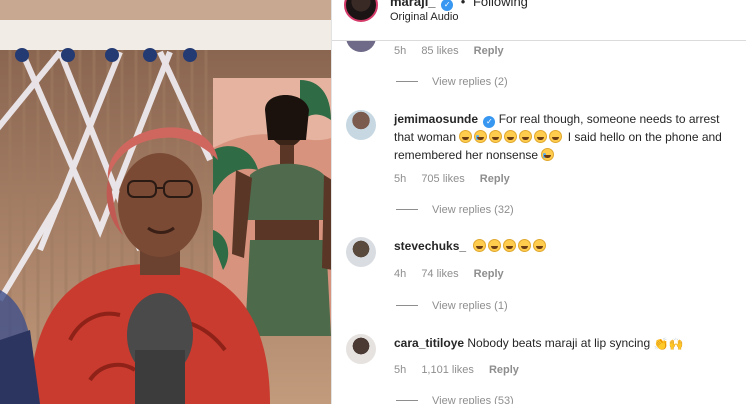 The height and width of the screenshot is (404, 746). I want to click on view-replies-button: View replies (1), so click(452, 306).